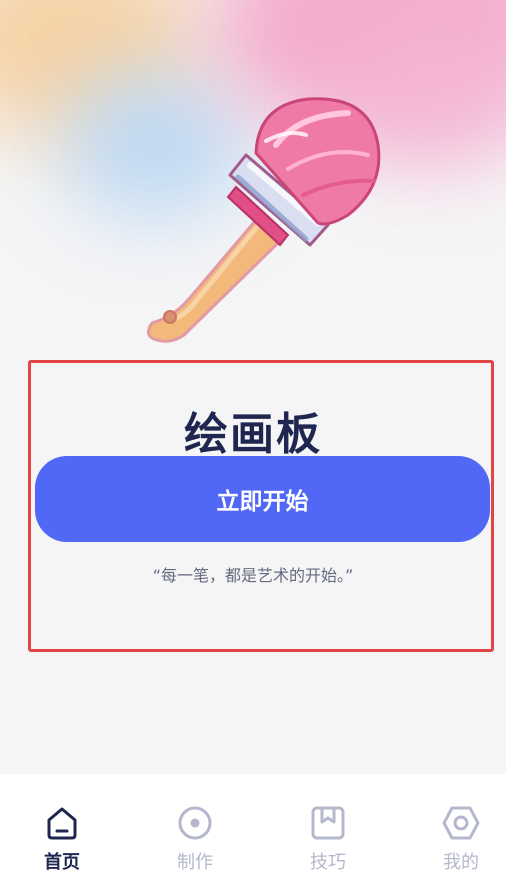  What do you see at coordinates (328, 823) in the screenshot?
I see `bookmark-icon` at bounding box center [328, 823].